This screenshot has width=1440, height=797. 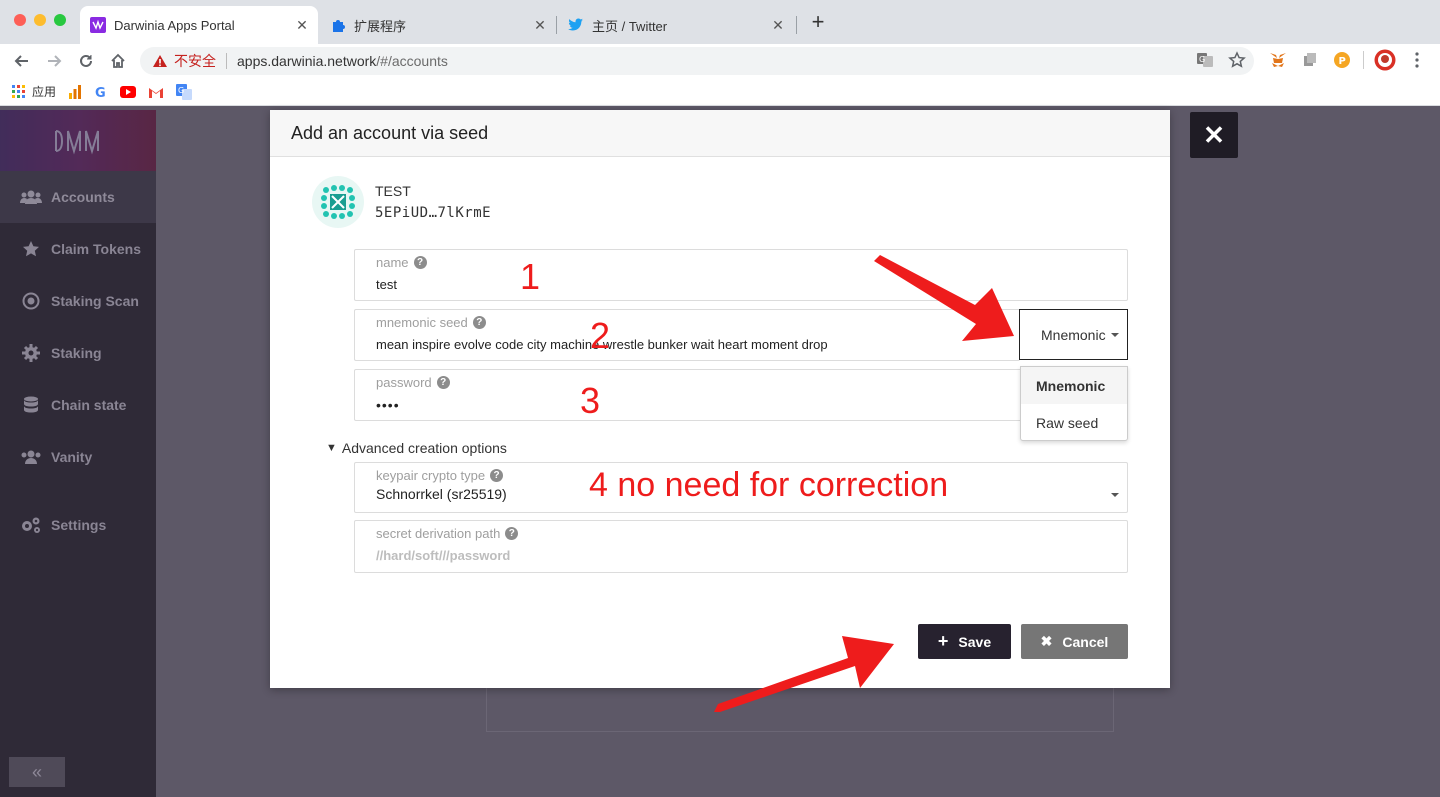 I want to click on tab-extensions: 扩展程序 ✕, so click(x=438, y=25).